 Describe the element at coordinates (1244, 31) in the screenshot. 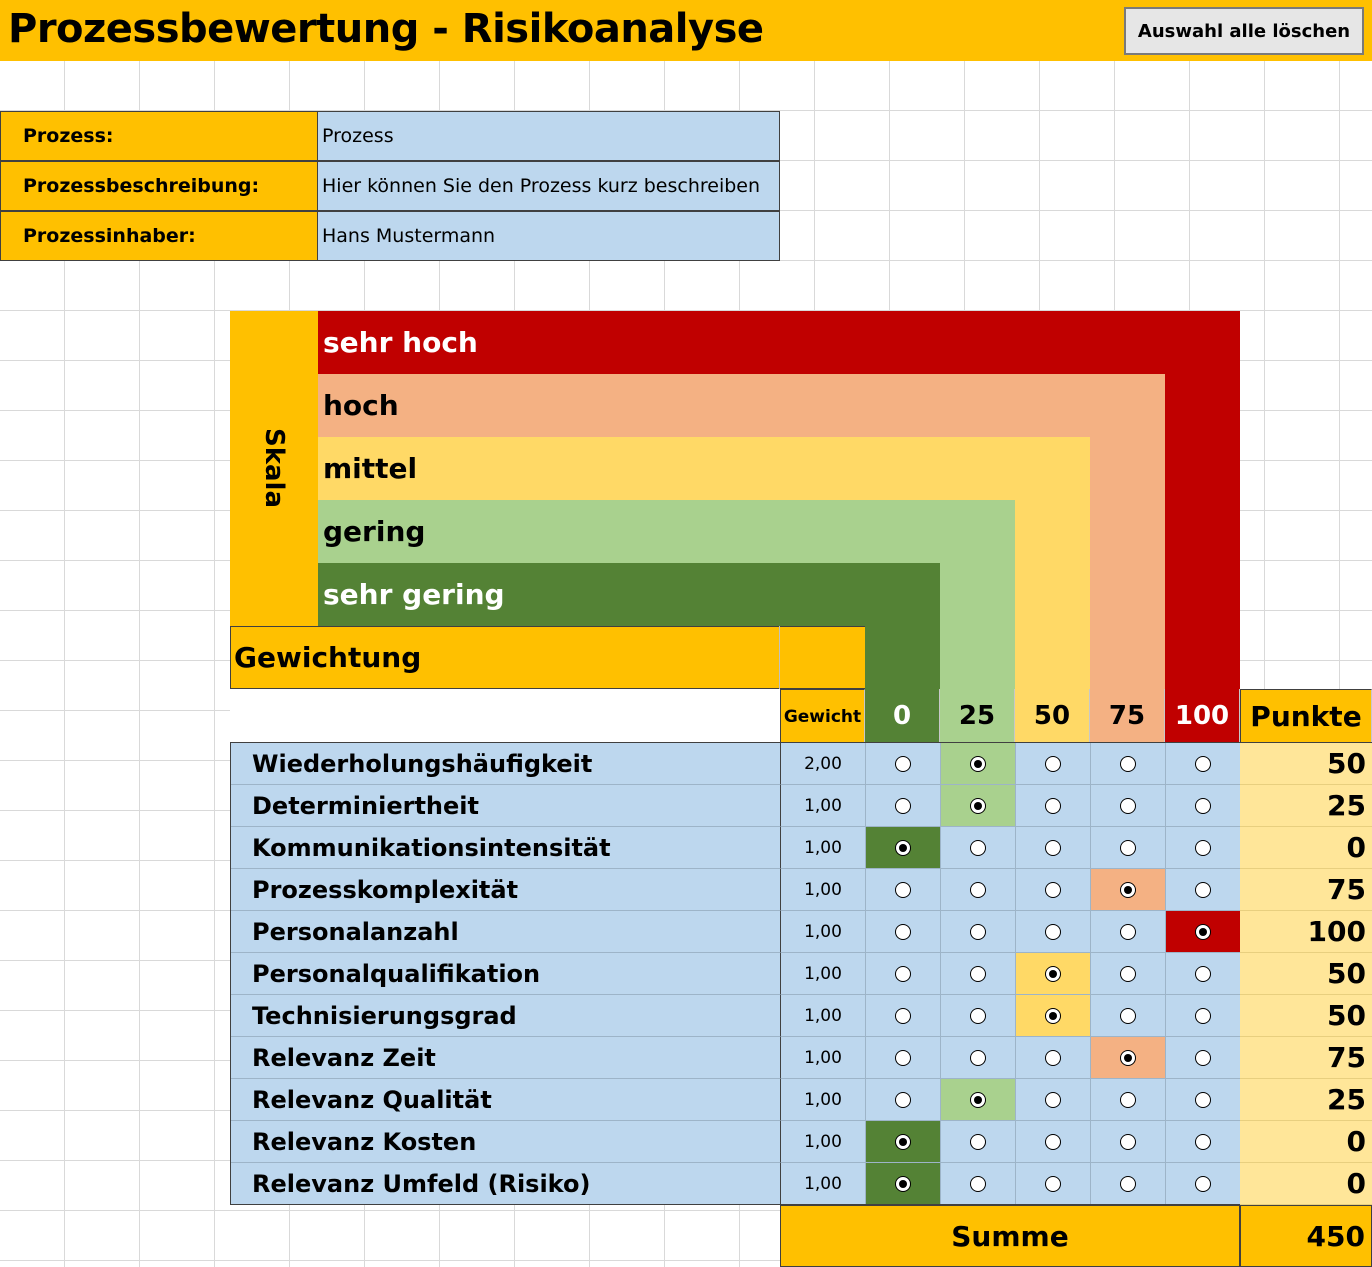

I see `clear-all-button: Auswahl alle löschen` at that location.